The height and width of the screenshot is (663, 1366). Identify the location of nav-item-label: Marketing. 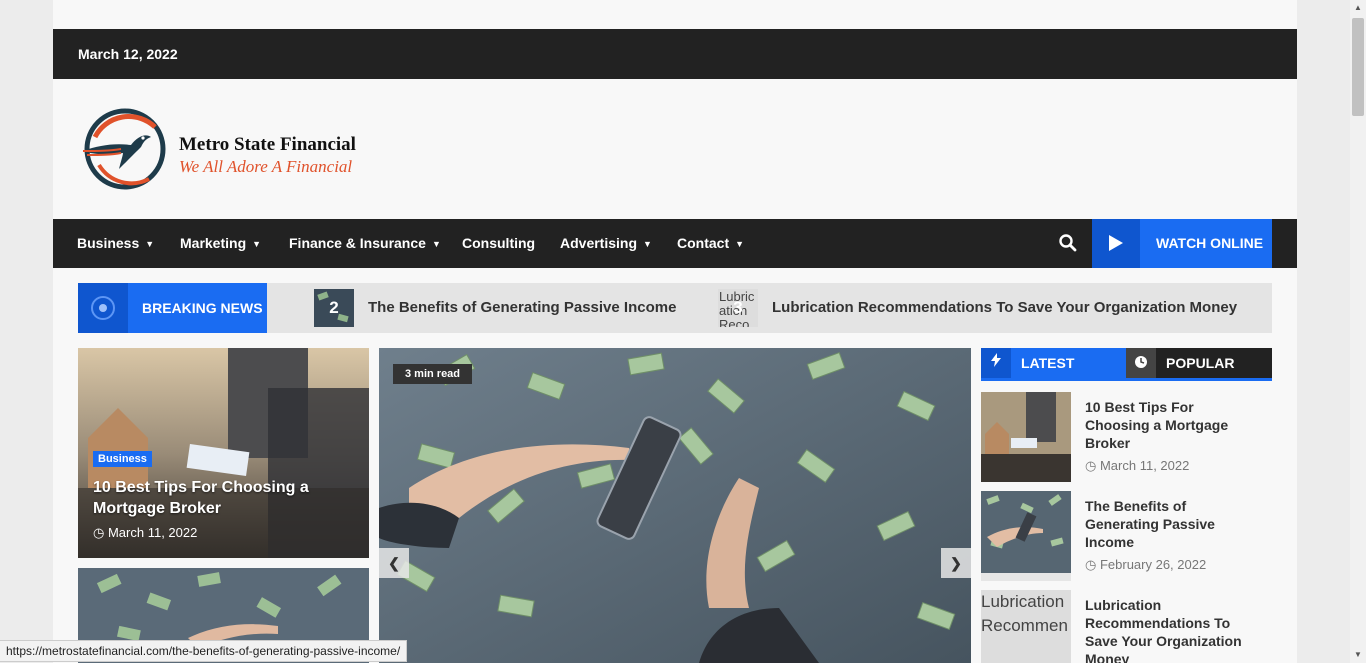
(213, 243).